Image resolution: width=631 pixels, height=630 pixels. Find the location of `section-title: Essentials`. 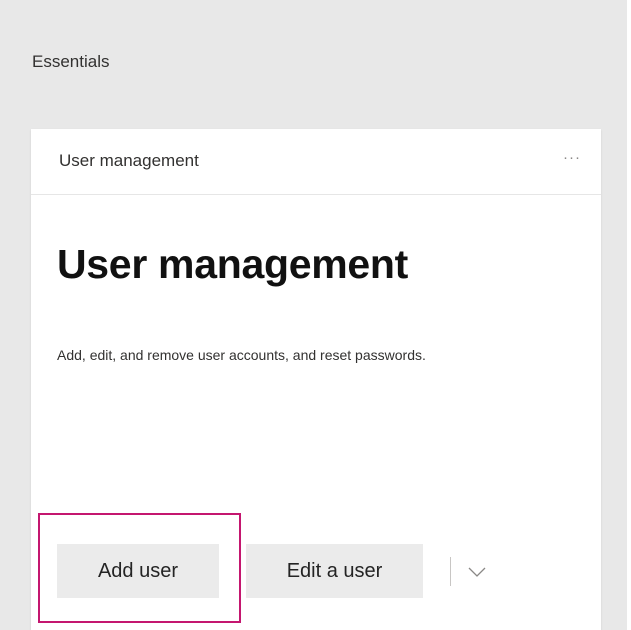

section-title: Essentials is located at coordinates (71, 61).